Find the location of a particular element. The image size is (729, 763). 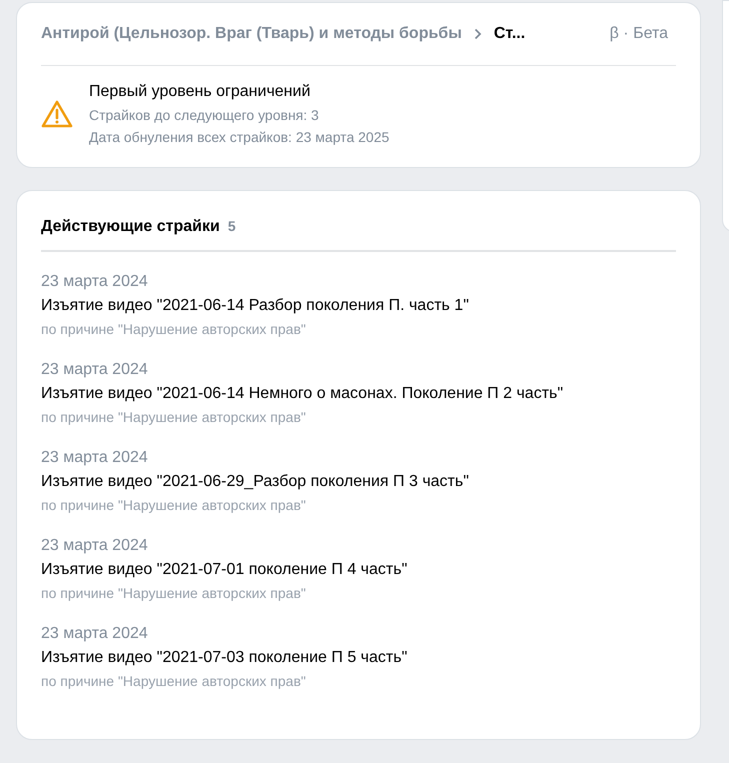

restriction-detail: Страйков до следующего уровня: 3 is located at coordinates (204, 115).